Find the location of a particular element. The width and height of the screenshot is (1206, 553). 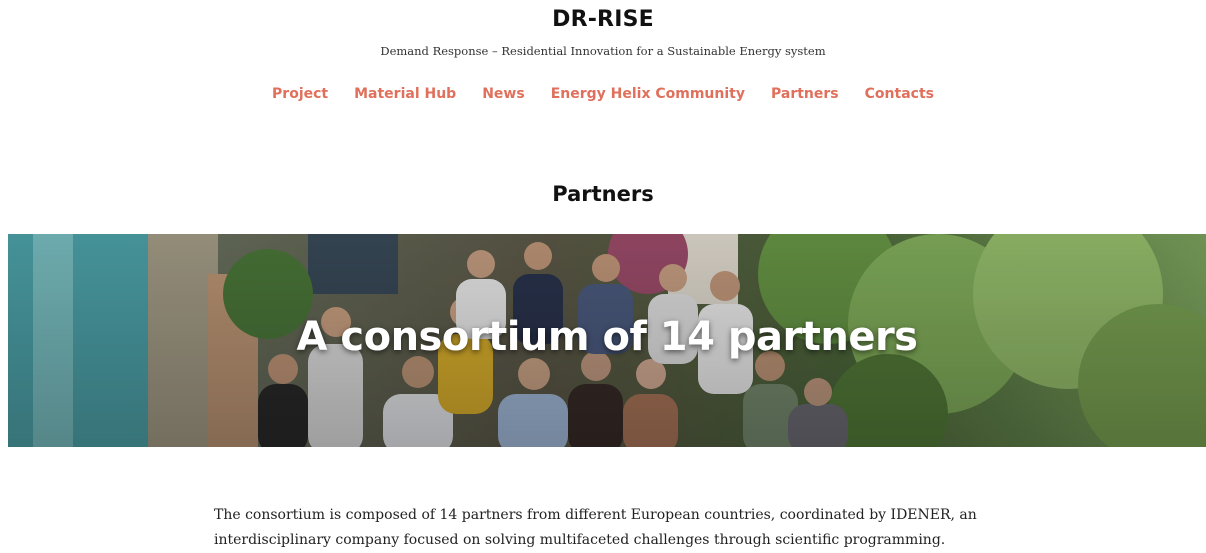

nav-item-news: News is located at coordinates (503, 94).